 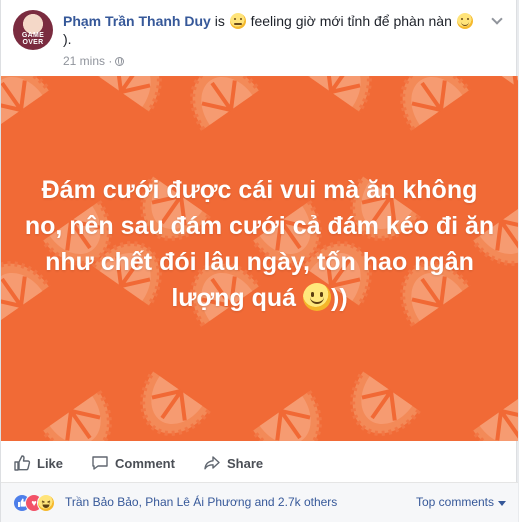 I want to click on is-text: is, so click(x=219, y=21).